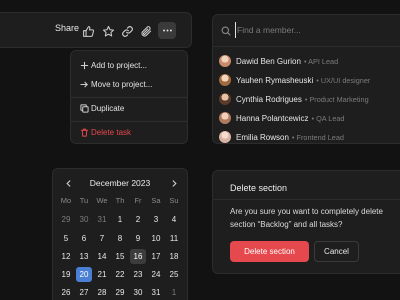 Image resolution: width=400 pixels, height=300 pixels. Describe the element at coordinates (174, 219) in the screenshot. I see `calendar-day: 4` at that location.